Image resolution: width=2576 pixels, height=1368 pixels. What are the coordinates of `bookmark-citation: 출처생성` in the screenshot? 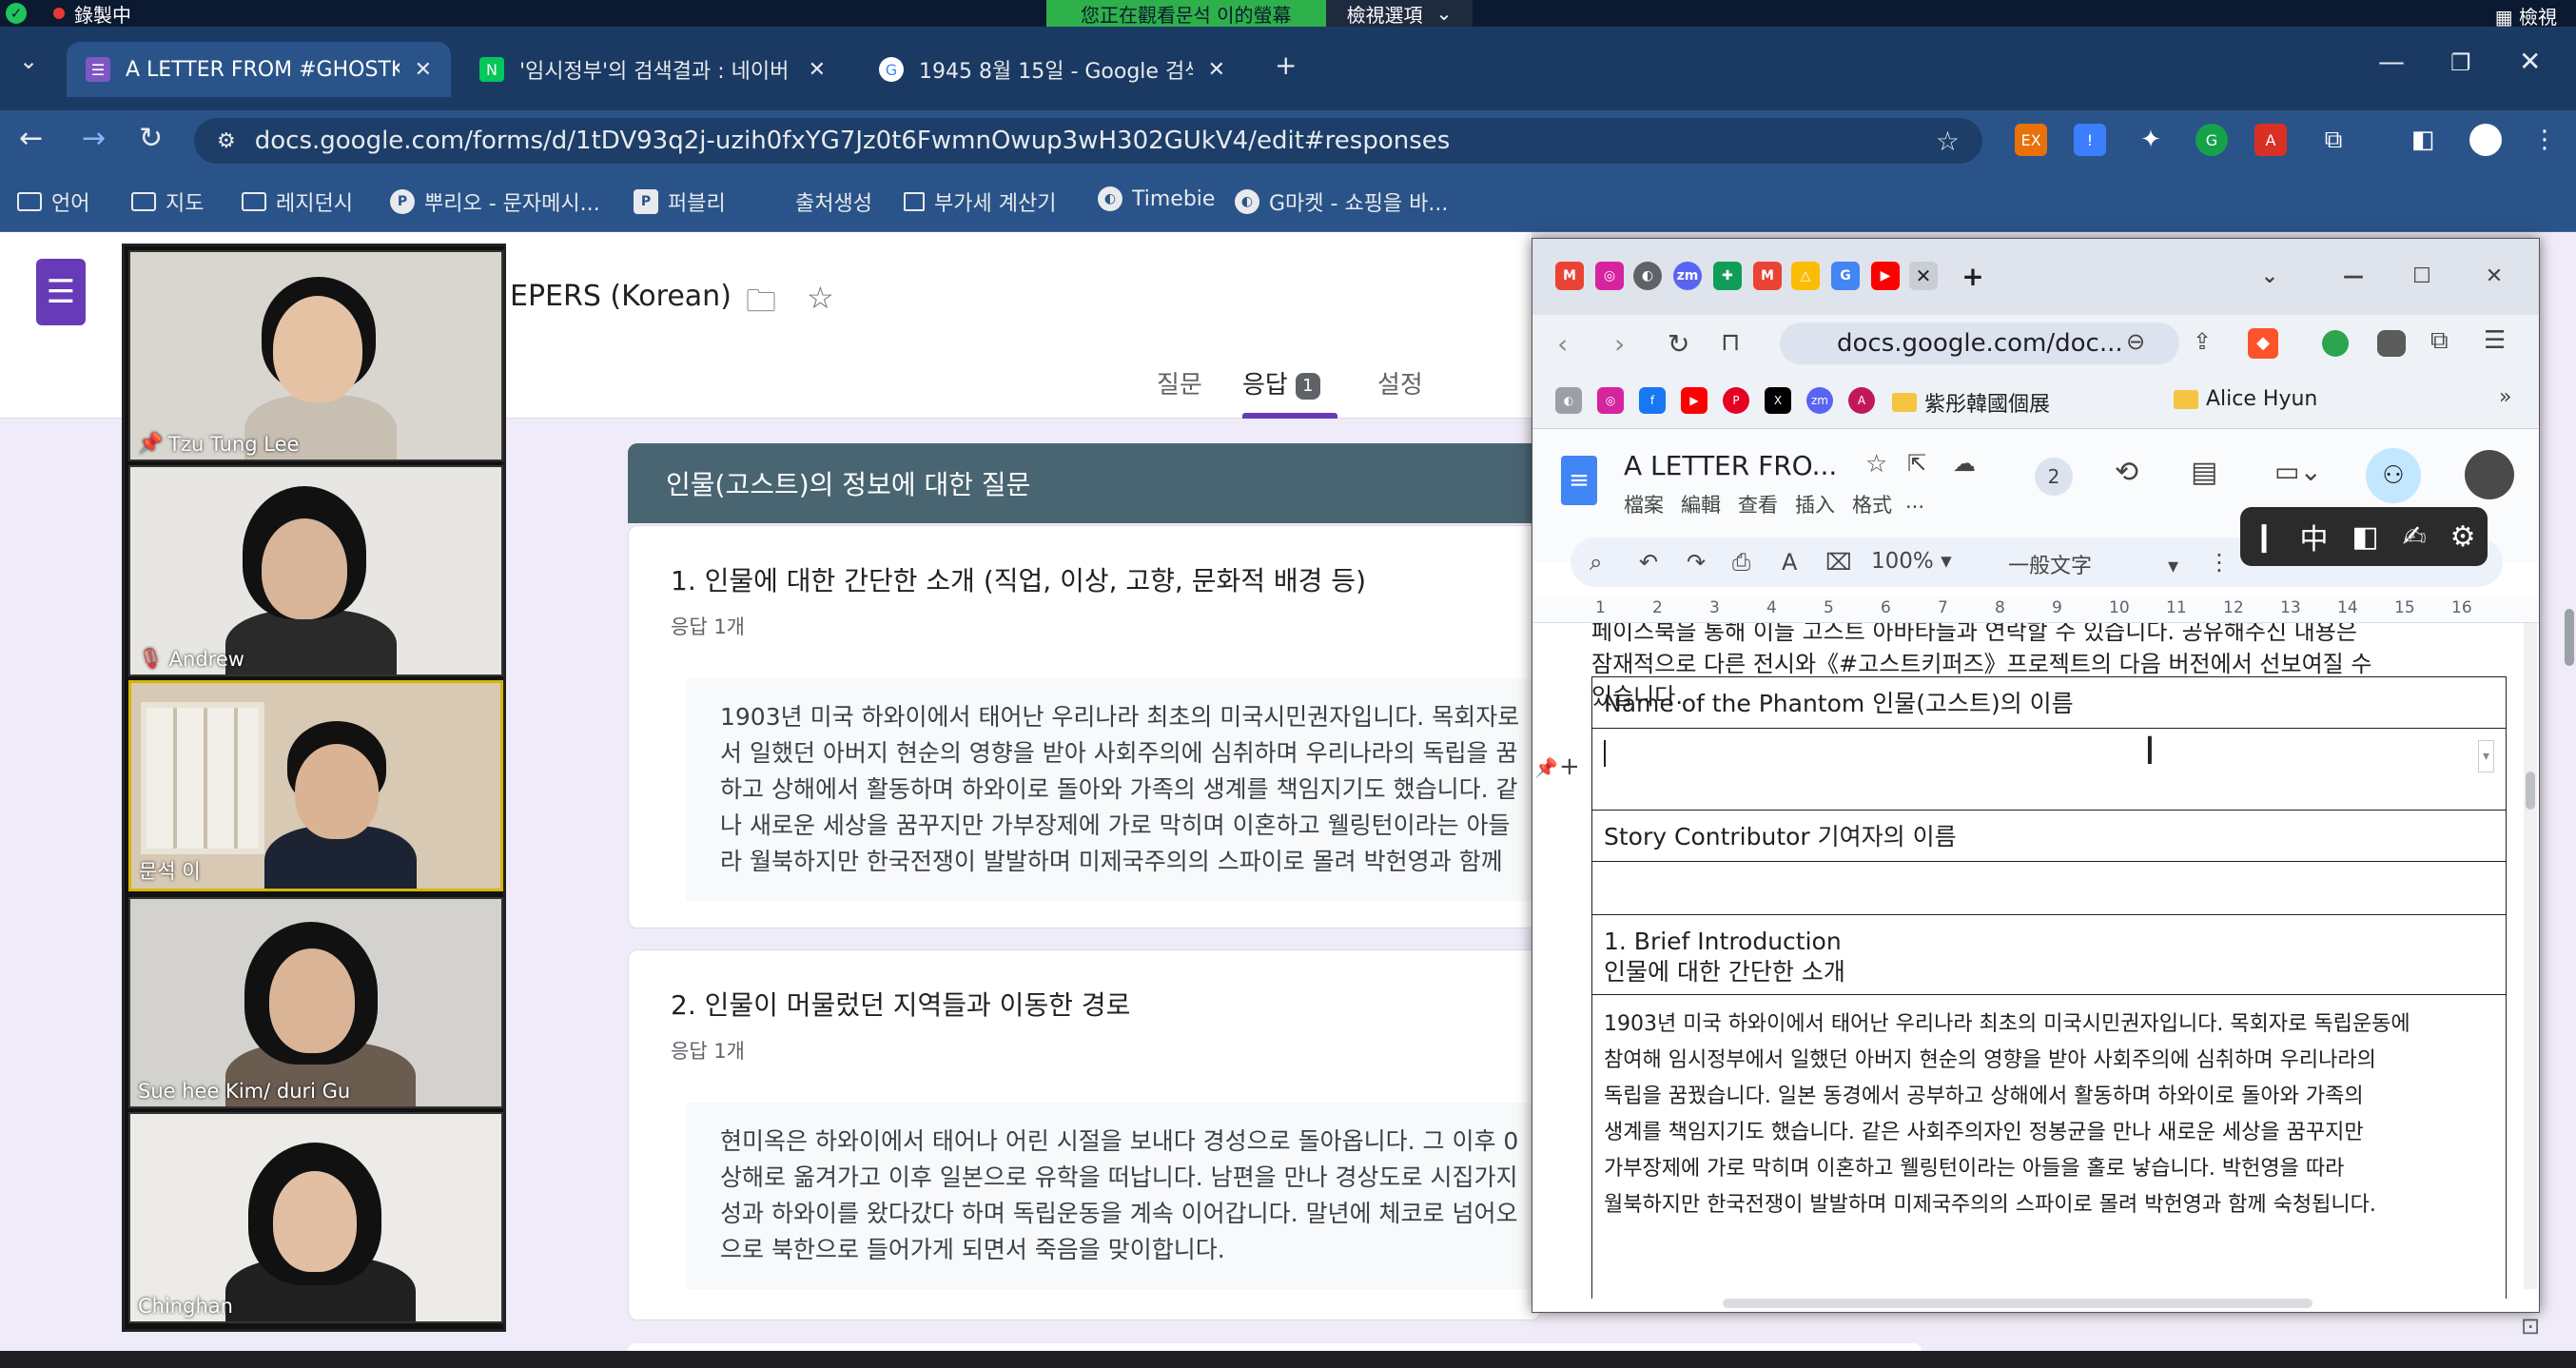 It's located at (834, 201).